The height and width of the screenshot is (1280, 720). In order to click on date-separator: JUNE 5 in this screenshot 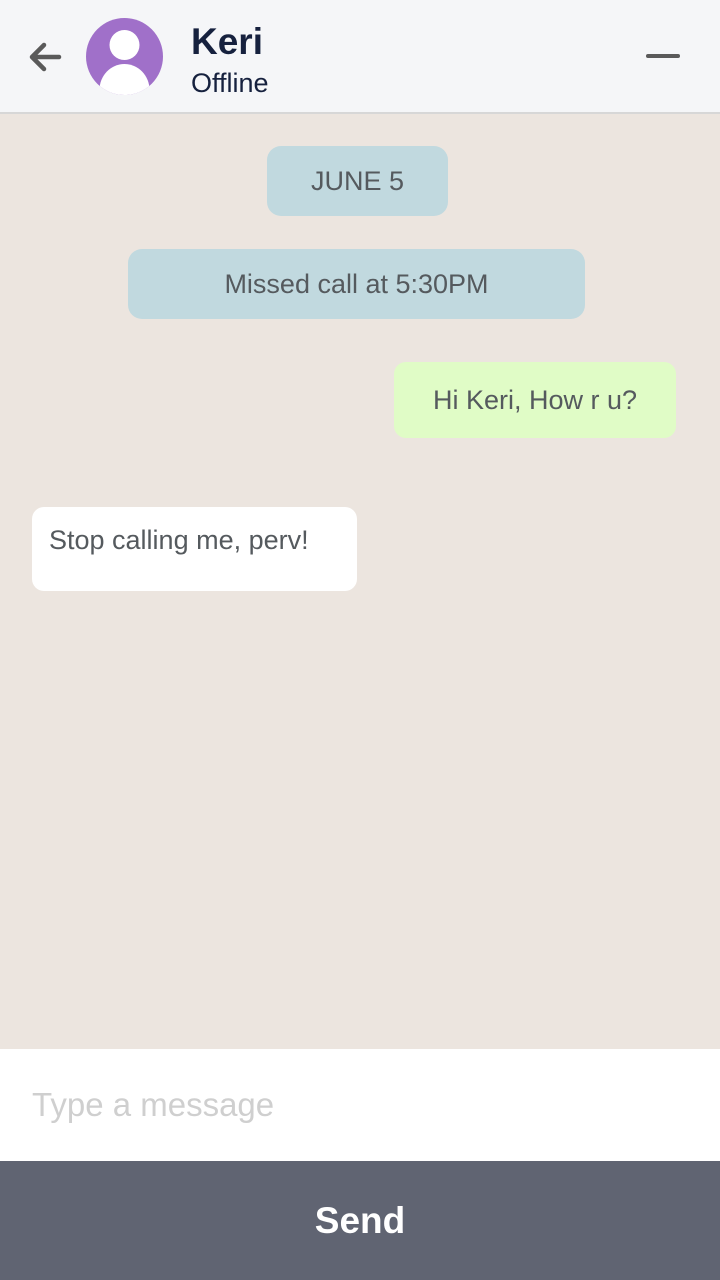, I will do `click(357, 181)`.